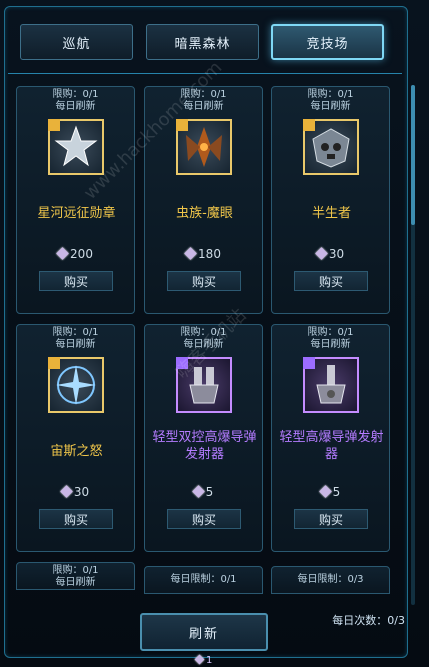 This screenshot has width=429, height=667. I want to click on price-value: 200, so click(81, 254).